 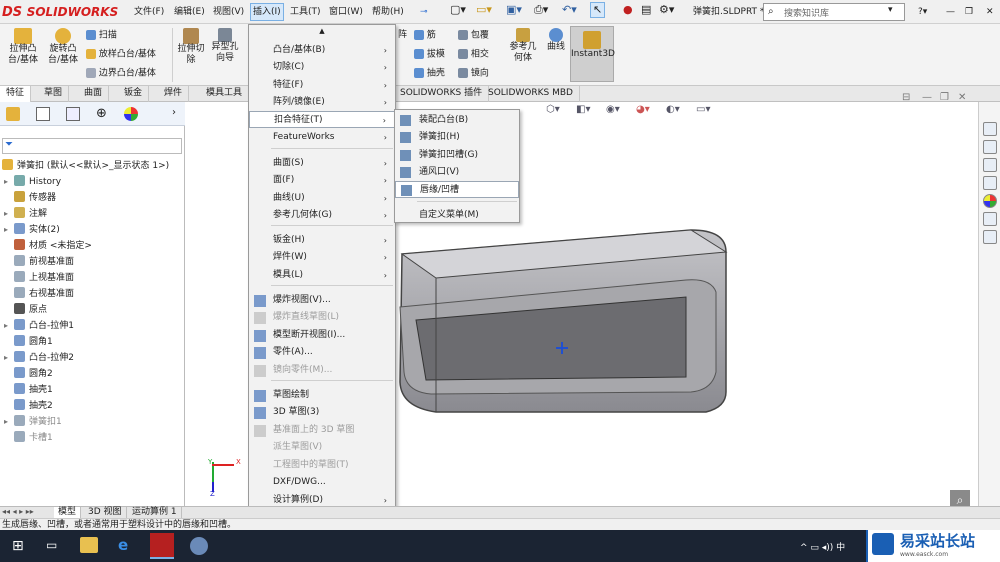 I want to click on insert-menu-item: 参考几何体(G) ›, so click(x=322, y=215).